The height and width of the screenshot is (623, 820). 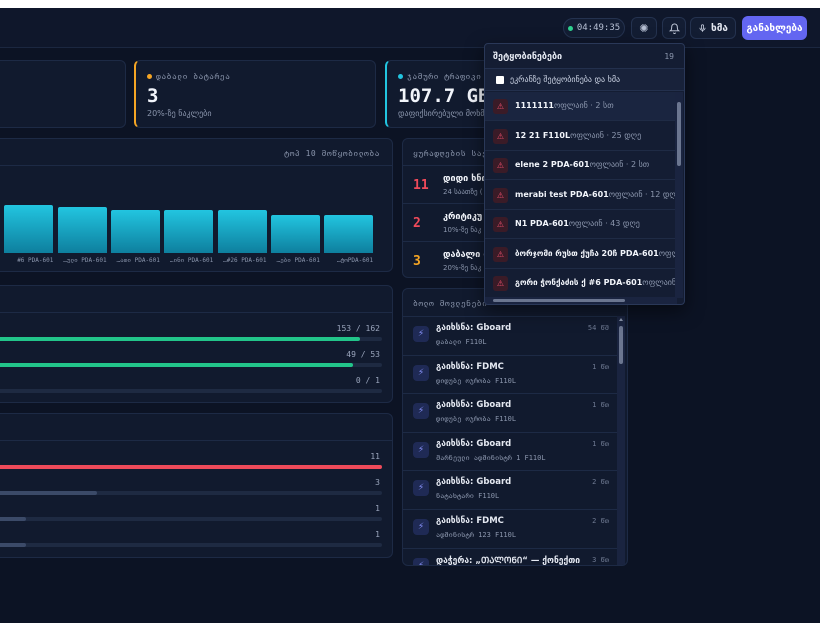 I want to click on clock-badge: 04:49:35, so click(x=594, y=28).